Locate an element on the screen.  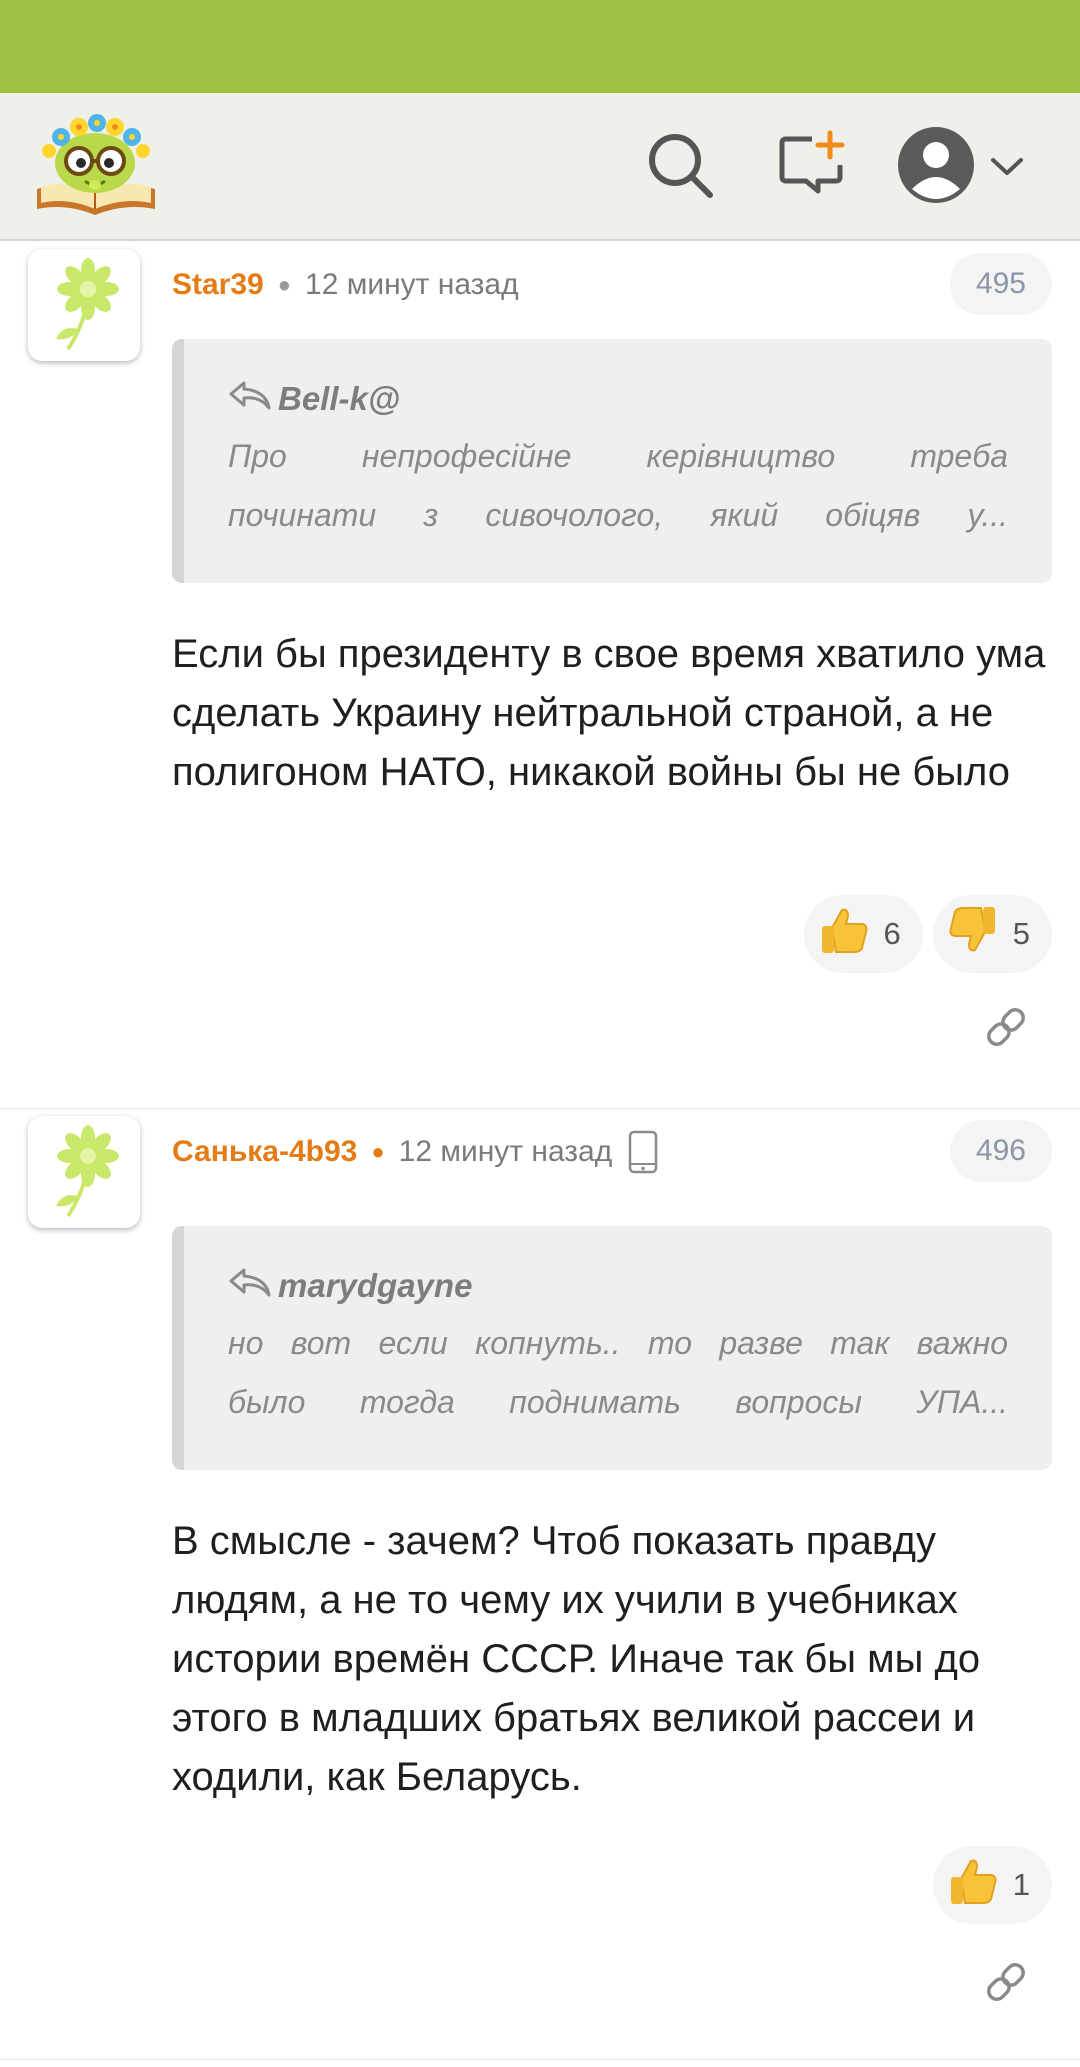
chevron-down-icon is located at coordinates (1007, 167).